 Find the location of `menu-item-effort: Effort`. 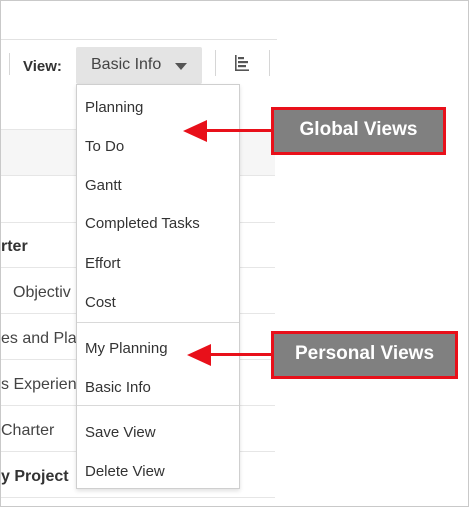

menu-item-effort: Effort is located at coordinates (158, 262).